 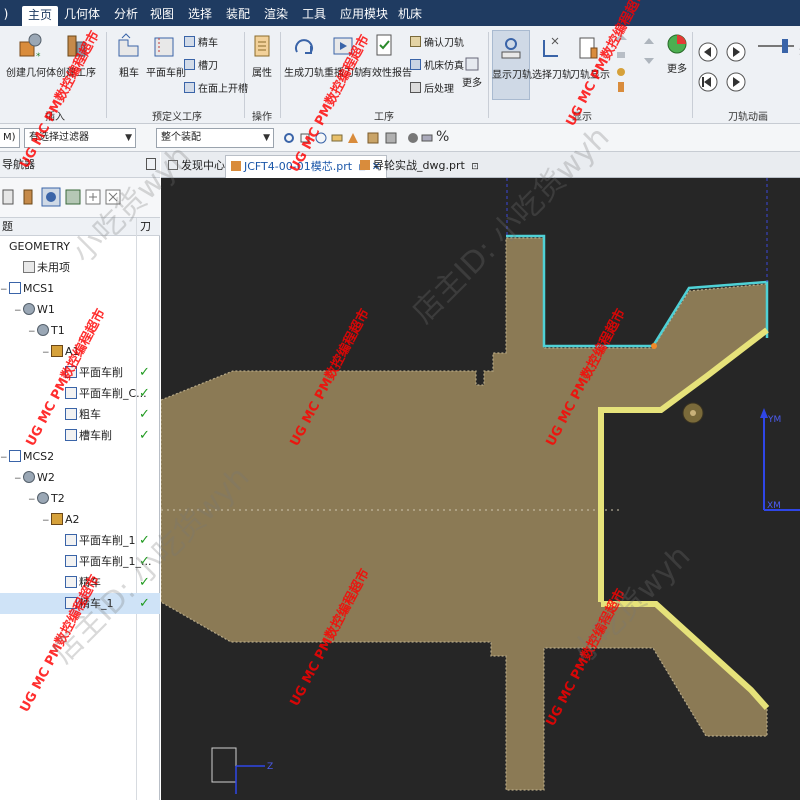 What do you see at coordinates (129, 73) in the screenshot?
I see `rough-turn-label: 粗车` at bounding box center [129, 73].